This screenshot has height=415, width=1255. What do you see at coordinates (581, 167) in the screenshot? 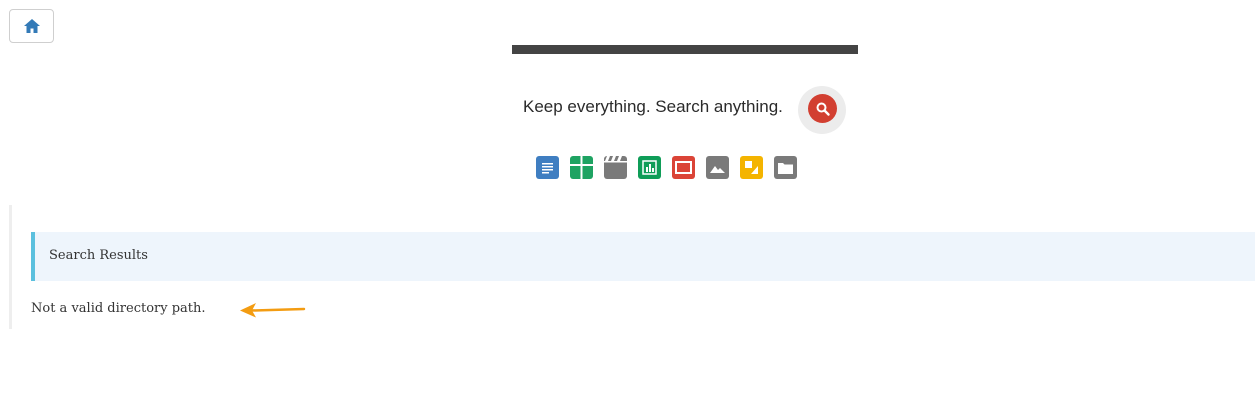
I see `spreadsheet-icon` at bounding box center [581, 167].